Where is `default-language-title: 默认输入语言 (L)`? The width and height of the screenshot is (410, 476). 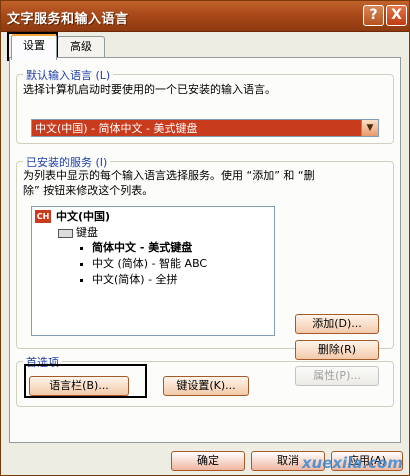
default-language-title: 默认输入语言 (L) is located at coordinates (68, 75).